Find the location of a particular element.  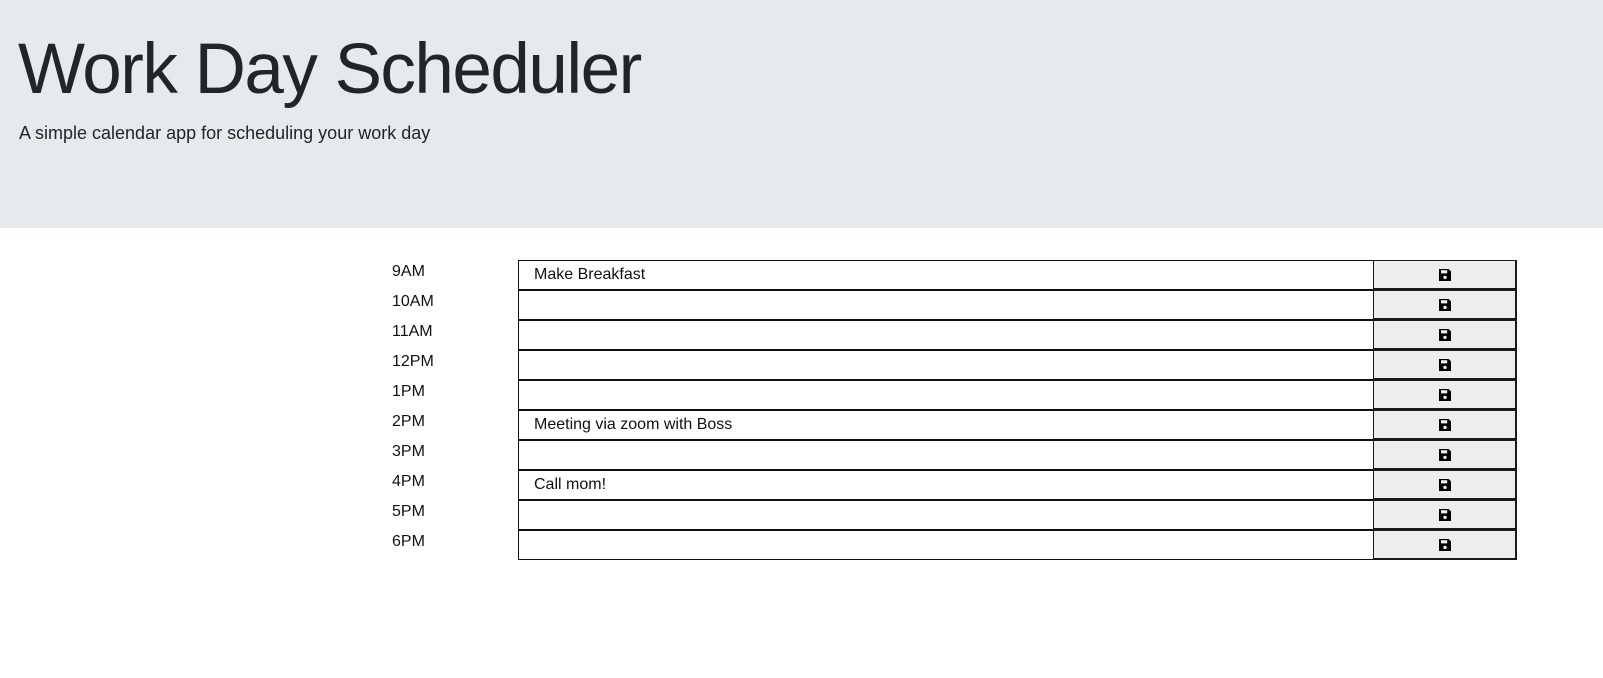

hour-label: 9AM is located at coordinates (408, 271).